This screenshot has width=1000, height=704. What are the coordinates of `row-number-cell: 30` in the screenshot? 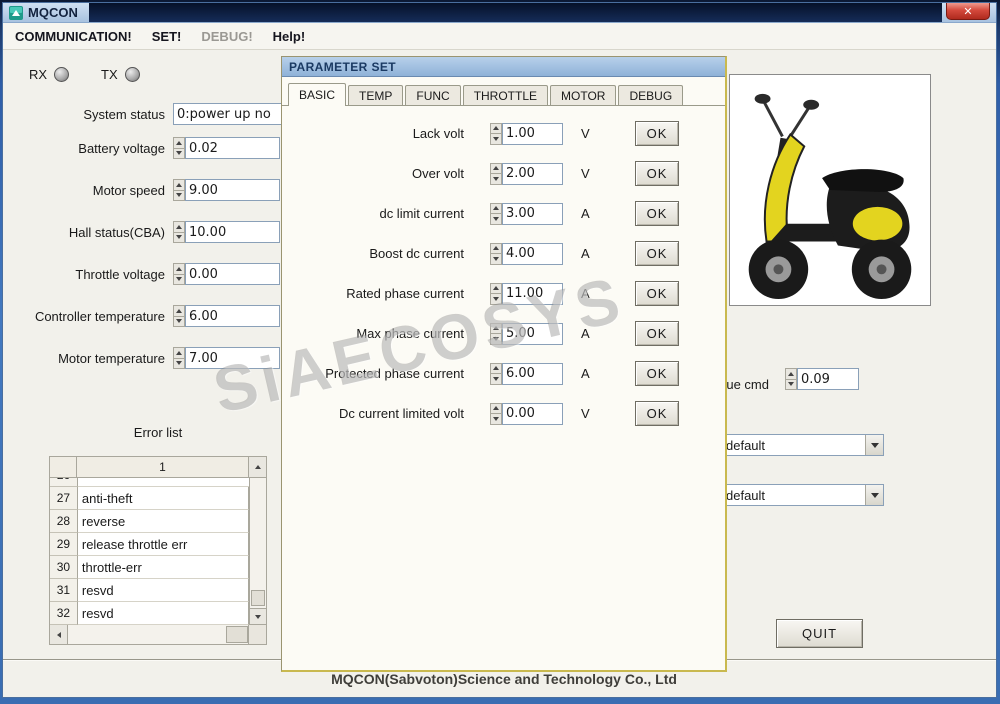 It's located at (64, 567).